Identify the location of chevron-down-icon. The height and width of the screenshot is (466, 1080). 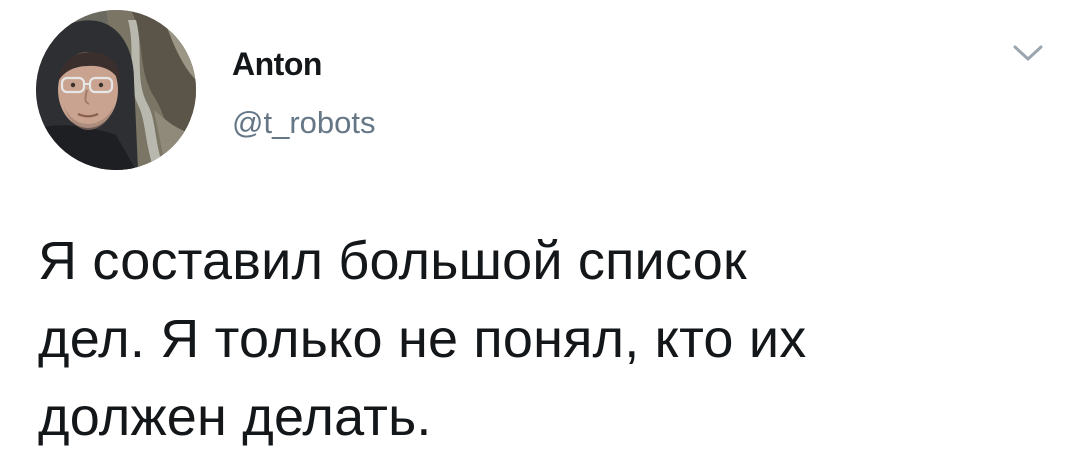
(1028, 53).